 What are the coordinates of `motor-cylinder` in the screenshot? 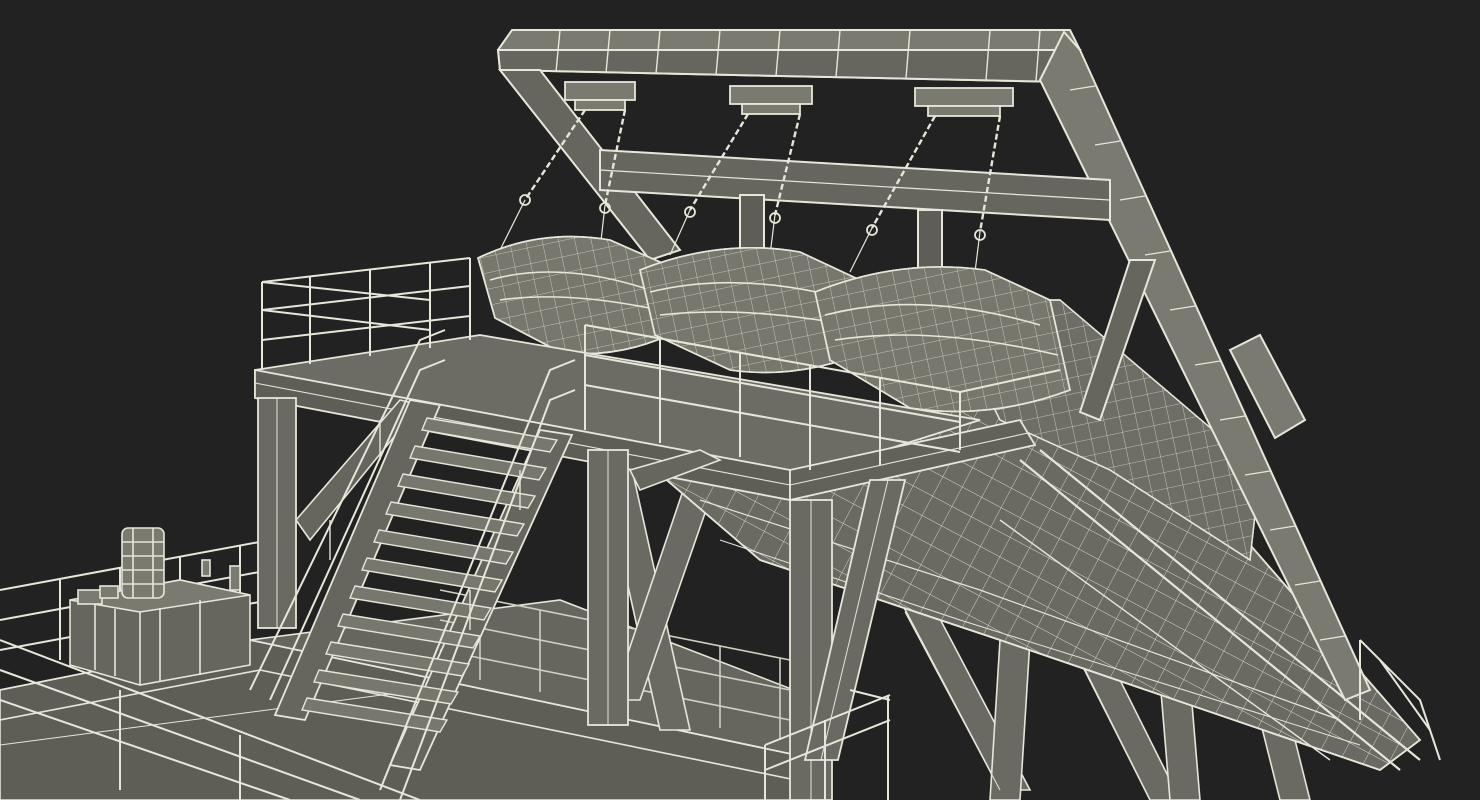 It's located at (143, 563).